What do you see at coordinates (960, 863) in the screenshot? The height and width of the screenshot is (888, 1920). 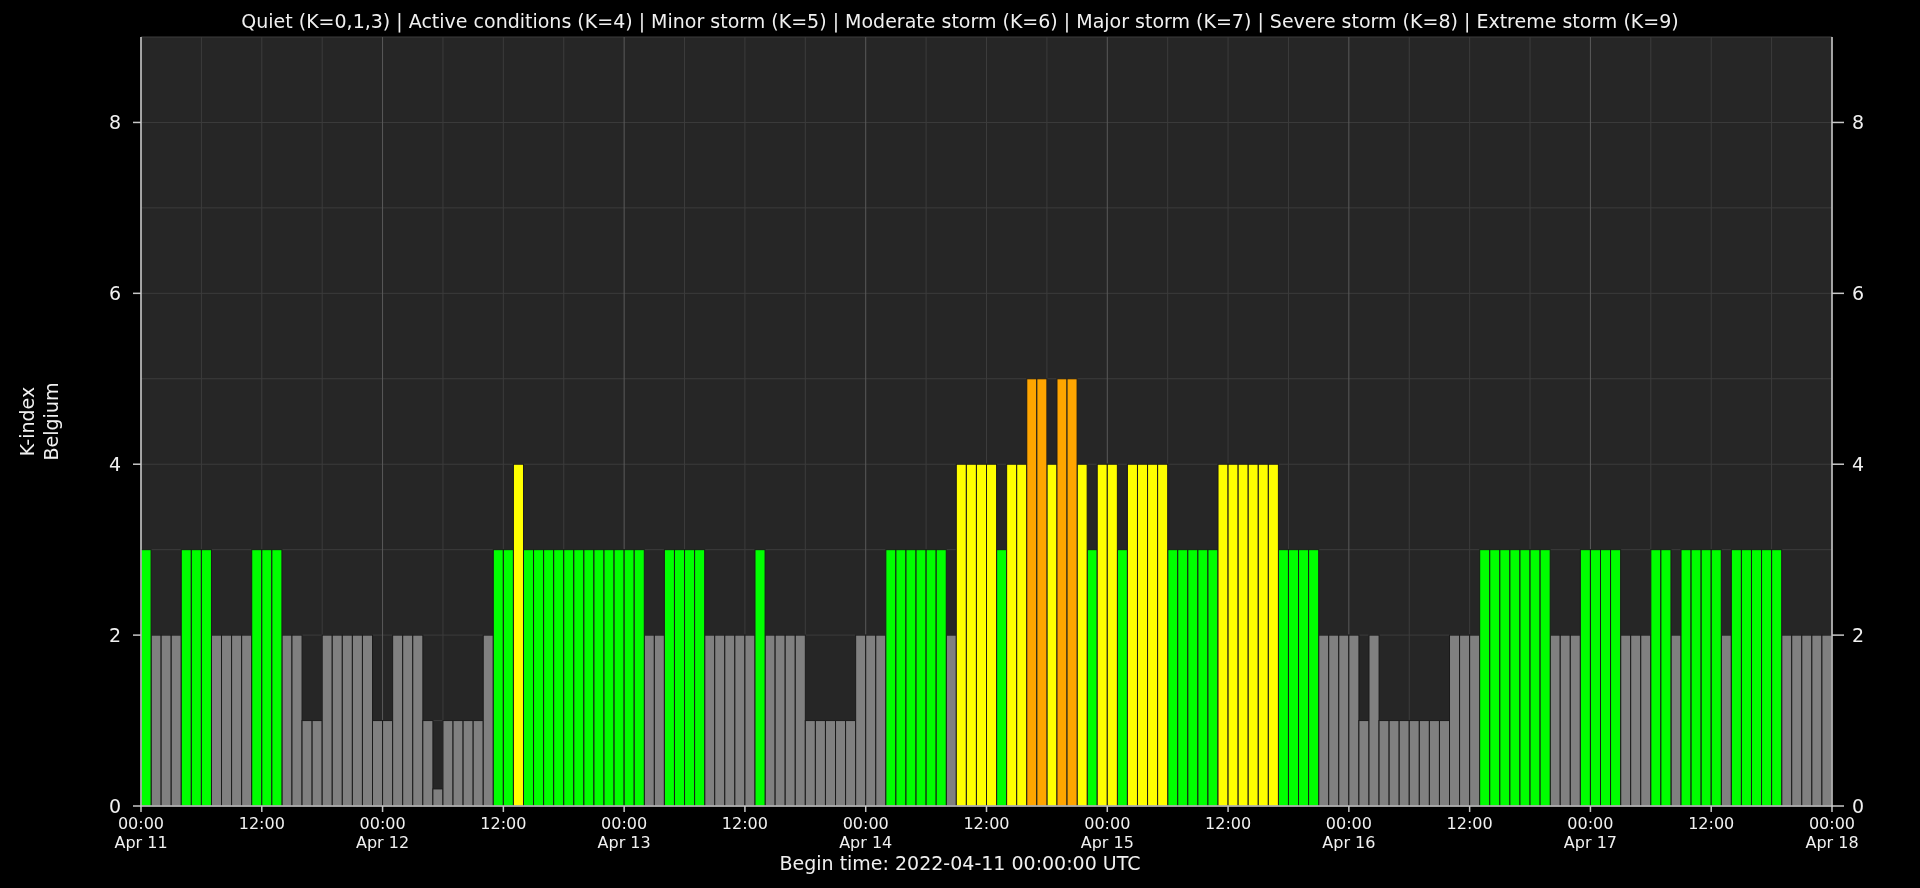 I see `x-axis-label: Begin time: 2022-04-11 00:00:00 UTC` at bounding box center [960, 863].